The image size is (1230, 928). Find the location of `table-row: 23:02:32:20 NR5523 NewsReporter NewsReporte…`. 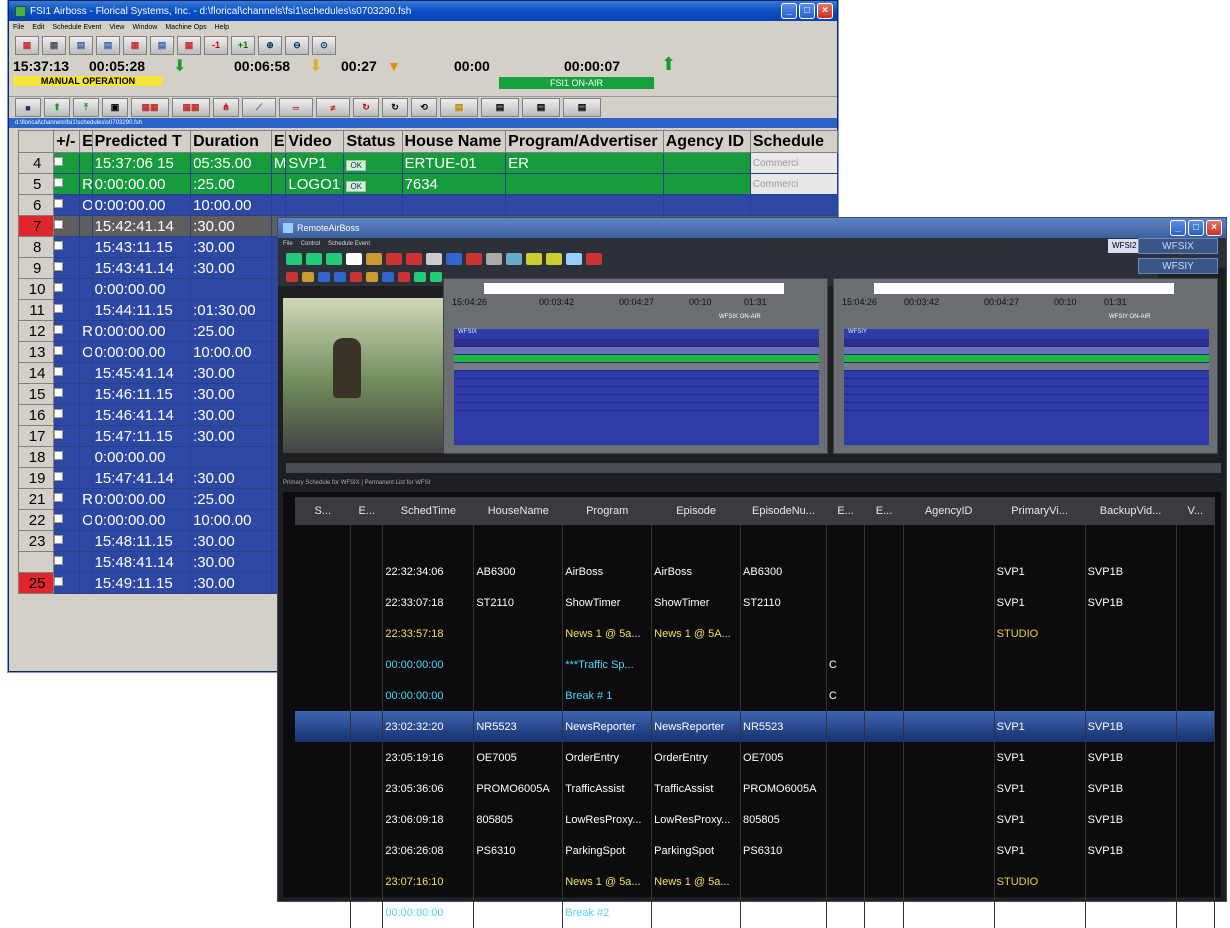

table-row: 23:02:32:20 NR5523 NewsReporter NewsReporte… is located at coordinates (755, 726).